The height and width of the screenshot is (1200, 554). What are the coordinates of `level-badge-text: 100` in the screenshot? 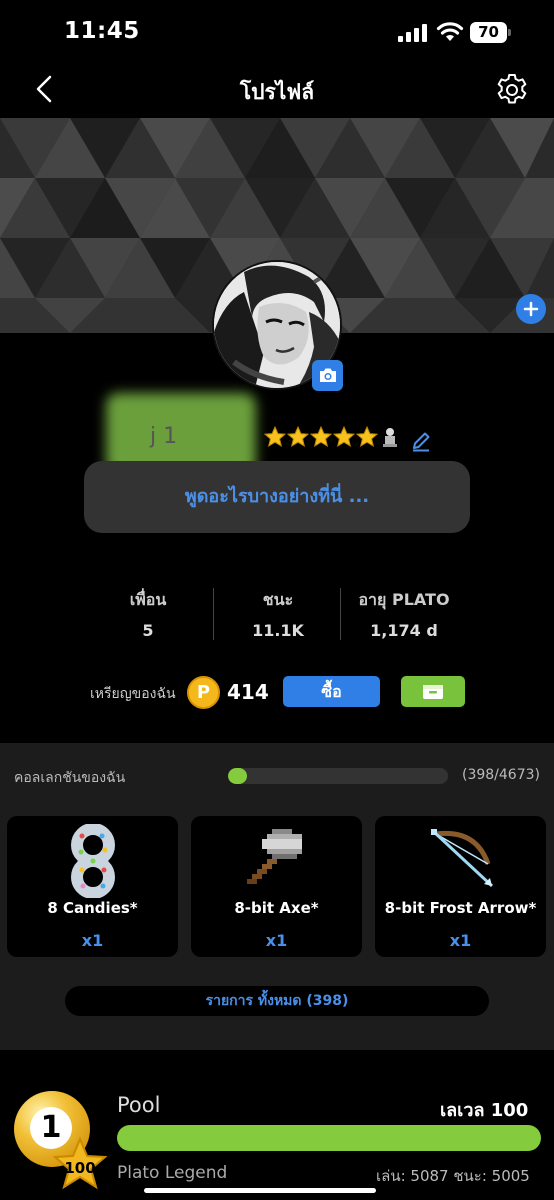 It's located at (79, 1168).